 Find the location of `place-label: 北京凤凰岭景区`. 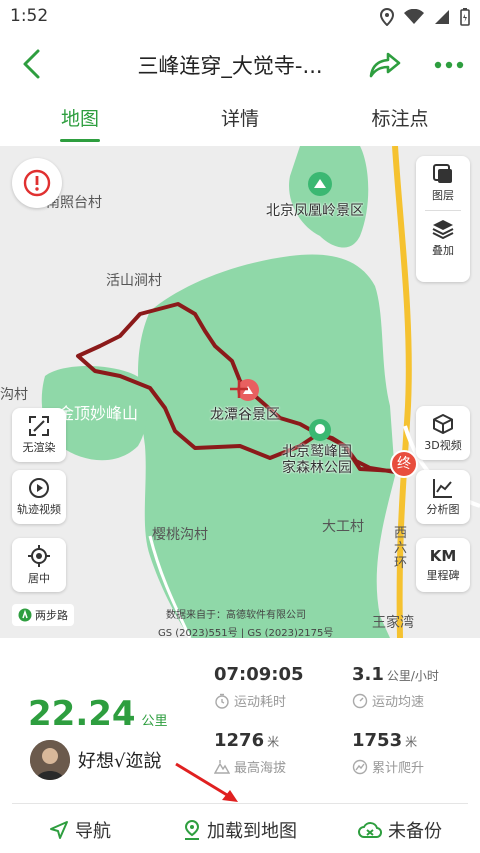

place-label: 北京凤凰岭景区 is located at coordinates (315, 211).